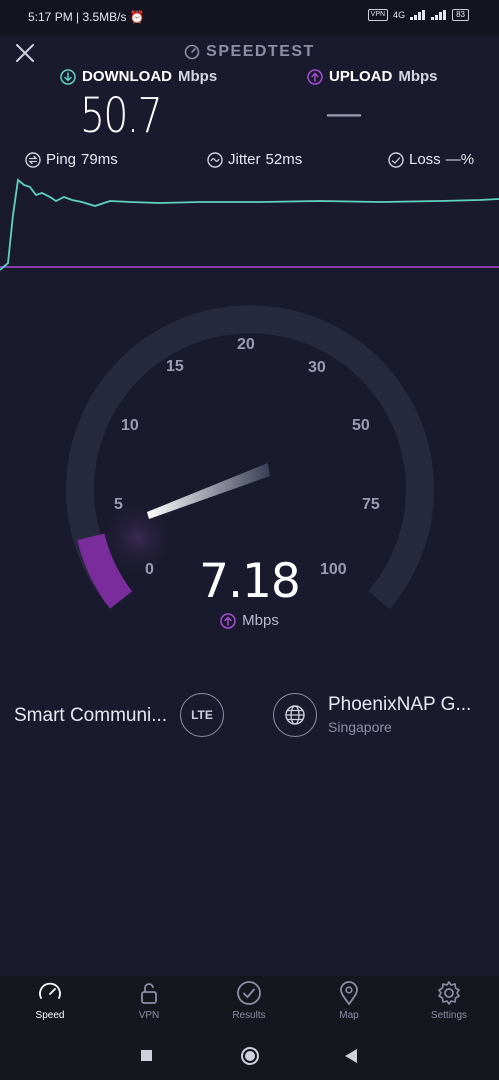  I want to click on download-label: DOWNLOAD, so click(127, 76).